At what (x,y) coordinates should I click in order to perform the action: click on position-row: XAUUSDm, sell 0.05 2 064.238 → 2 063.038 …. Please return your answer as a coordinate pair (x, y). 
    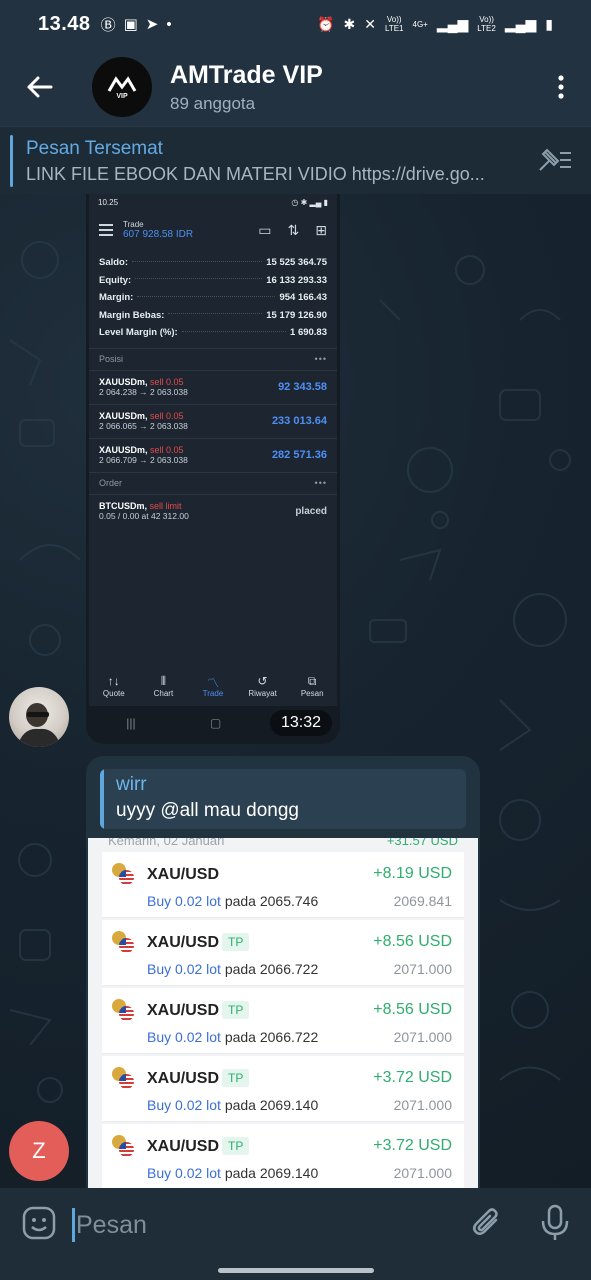
    Looking at the image, I should click on (213, 386).